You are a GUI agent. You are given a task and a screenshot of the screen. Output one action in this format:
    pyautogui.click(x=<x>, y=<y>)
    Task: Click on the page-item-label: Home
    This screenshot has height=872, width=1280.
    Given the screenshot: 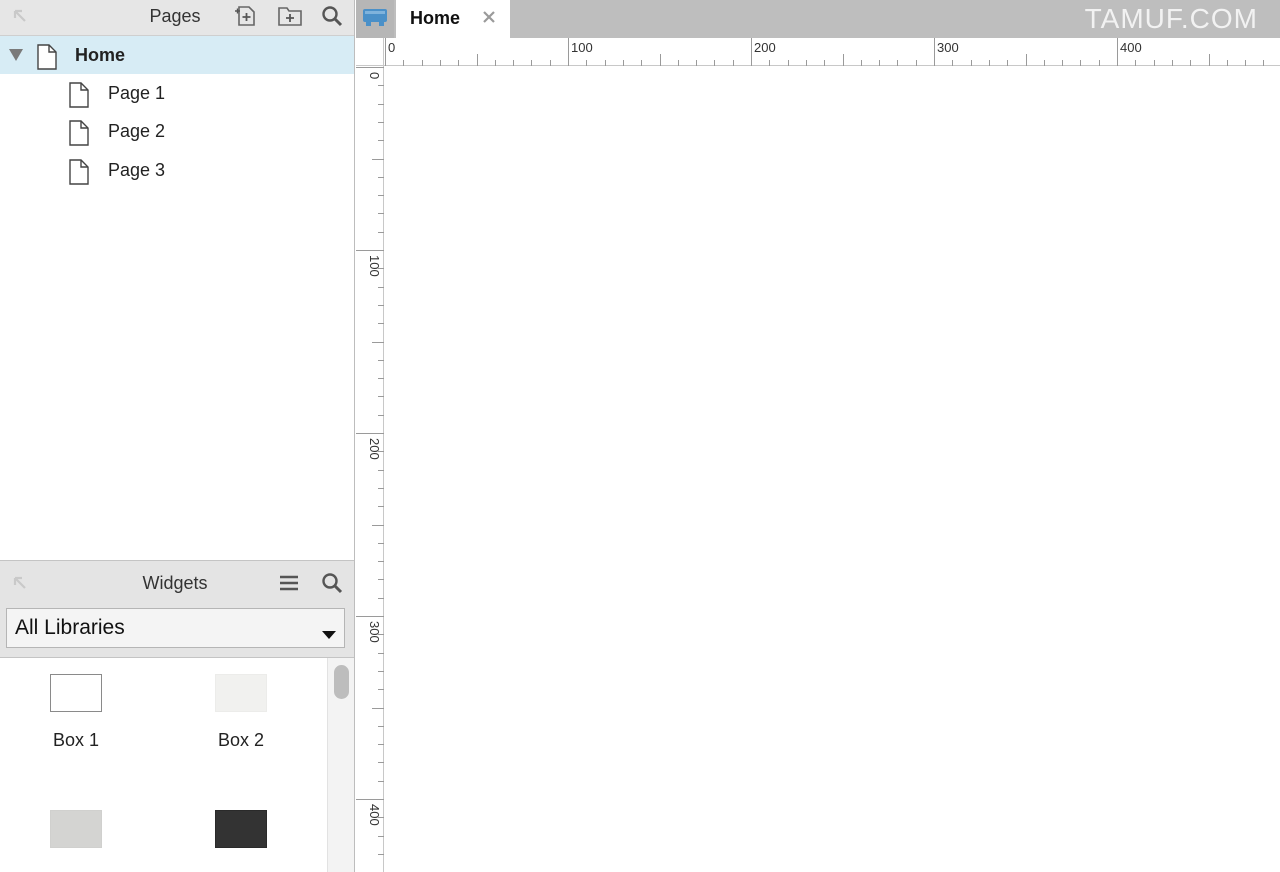 What is the action you would take?
    pyautogui.click(x=100, y=55)
    